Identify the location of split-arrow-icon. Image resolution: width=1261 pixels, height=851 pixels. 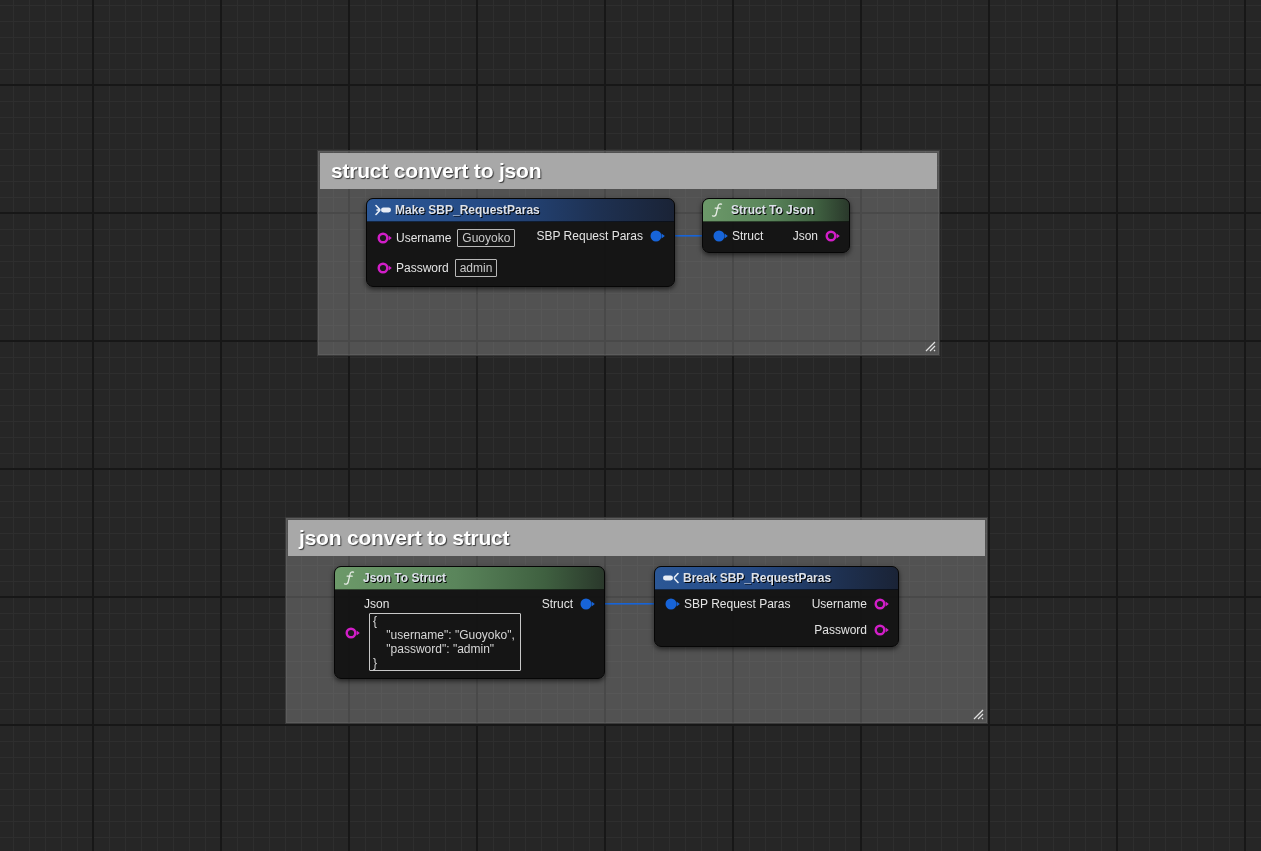
(671, 578).